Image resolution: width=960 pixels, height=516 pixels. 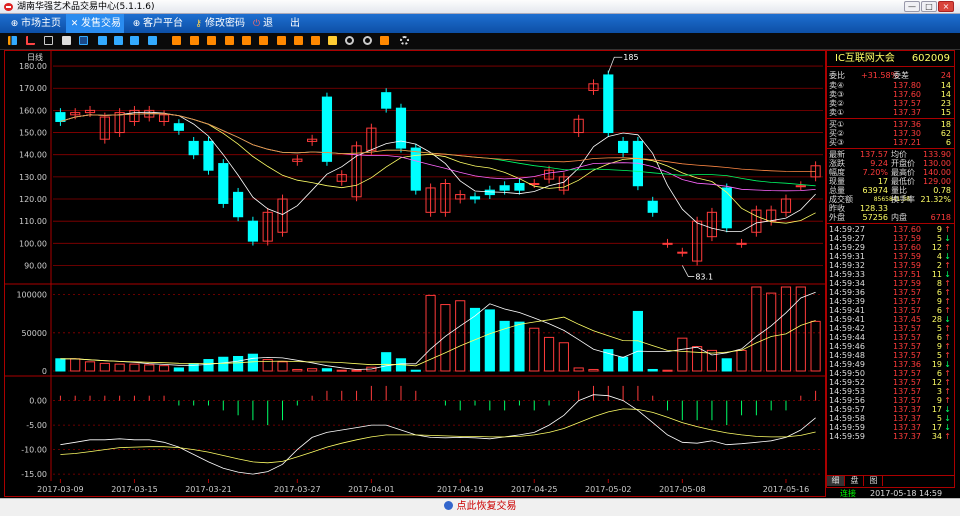 I want to click on tool-1-icon, so click(x=176, y=40).